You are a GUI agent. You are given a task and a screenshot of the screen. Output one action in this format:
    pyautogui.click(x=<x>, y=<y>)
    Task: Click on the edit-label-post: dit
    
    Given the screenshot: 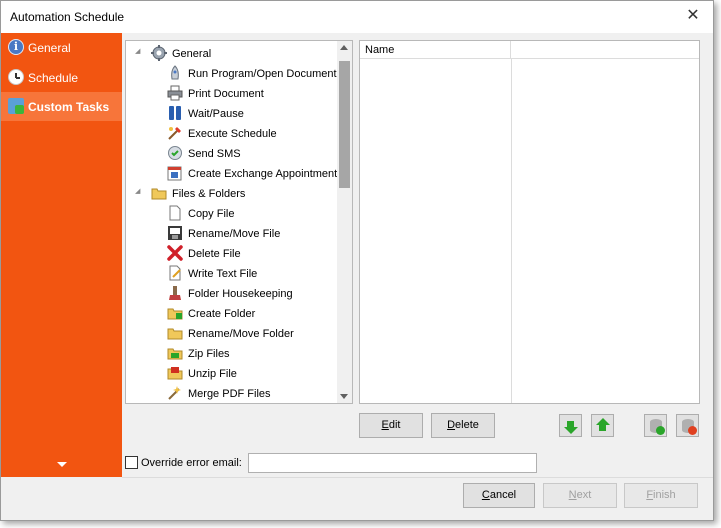 What is the action you would take?
    pyautogui.click(x=394, y=425)
    